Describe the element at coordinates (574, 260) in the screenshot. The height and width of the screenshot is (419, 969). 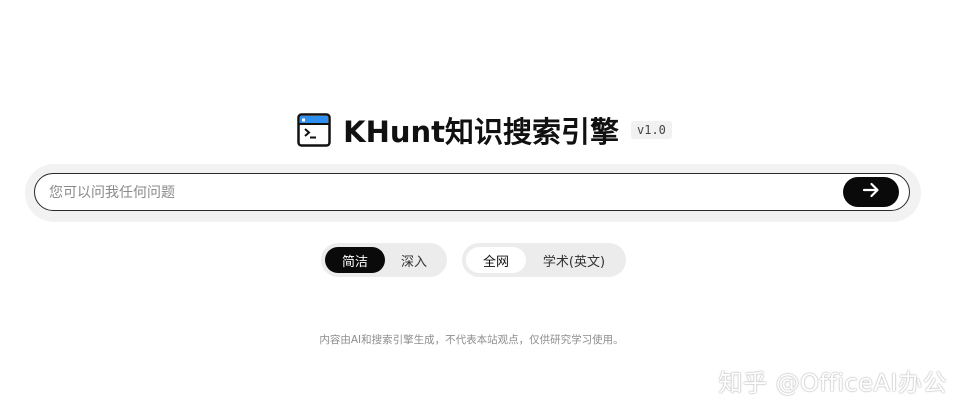
I see `scope-option-academic: 学术(英文)` at that location.